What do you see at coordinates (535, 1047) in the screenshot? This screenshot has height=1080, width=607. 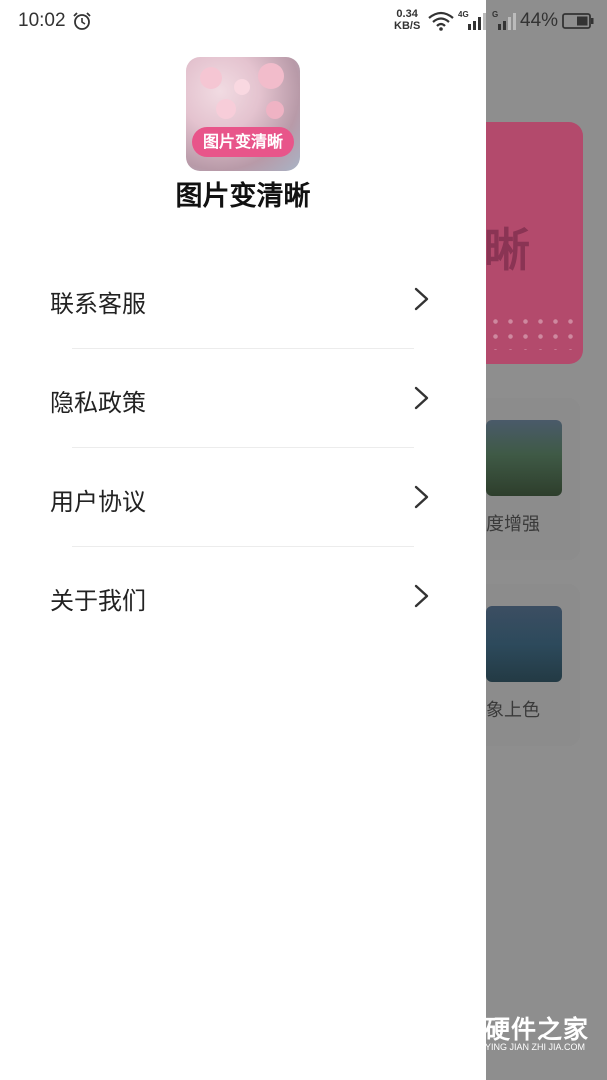 I see `watermark-subtitle: YING JIAN ZHI JIA.COM` at bounding box center [535, 1047].